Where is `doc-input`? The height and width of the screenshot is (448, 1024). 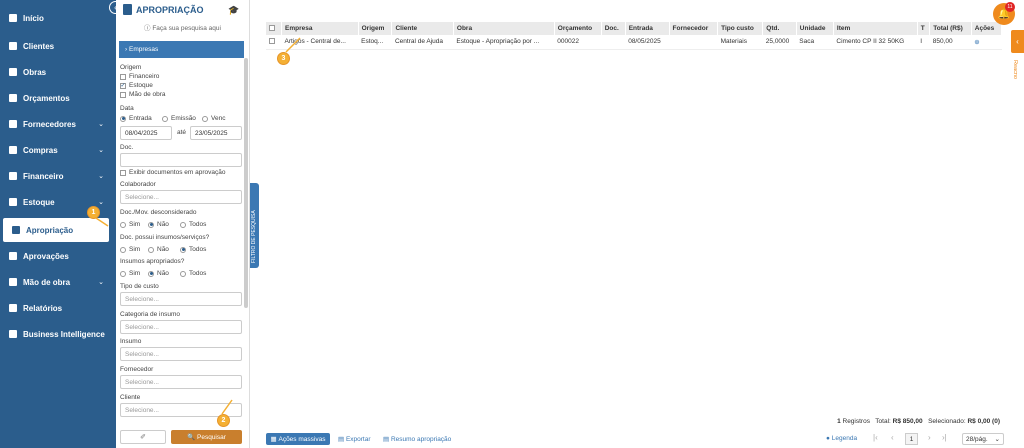 doc-input is located at coordinates (181, 160).